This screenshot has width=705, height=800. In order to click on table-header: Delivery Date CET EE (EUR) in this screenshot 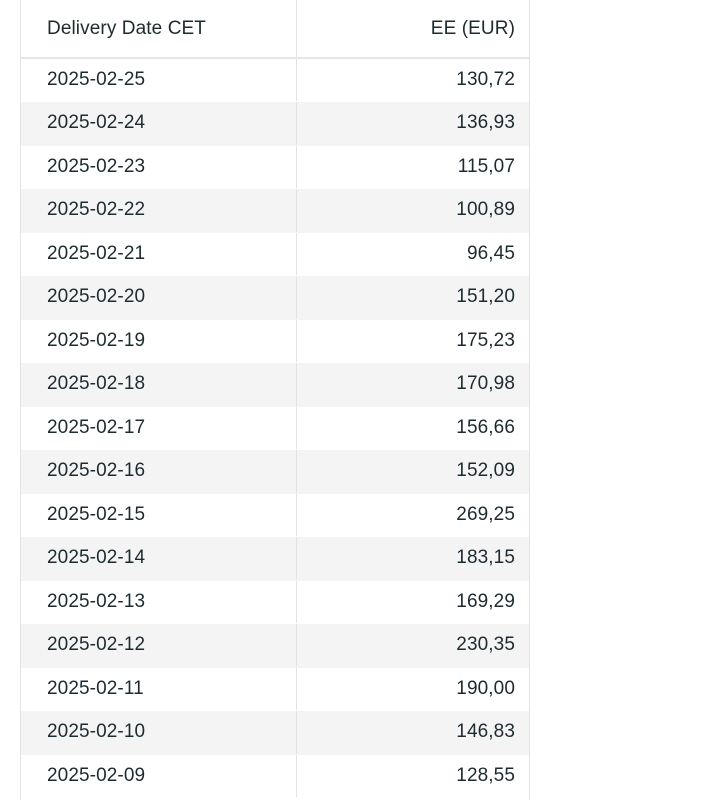, I will do `click(275, 29)`.